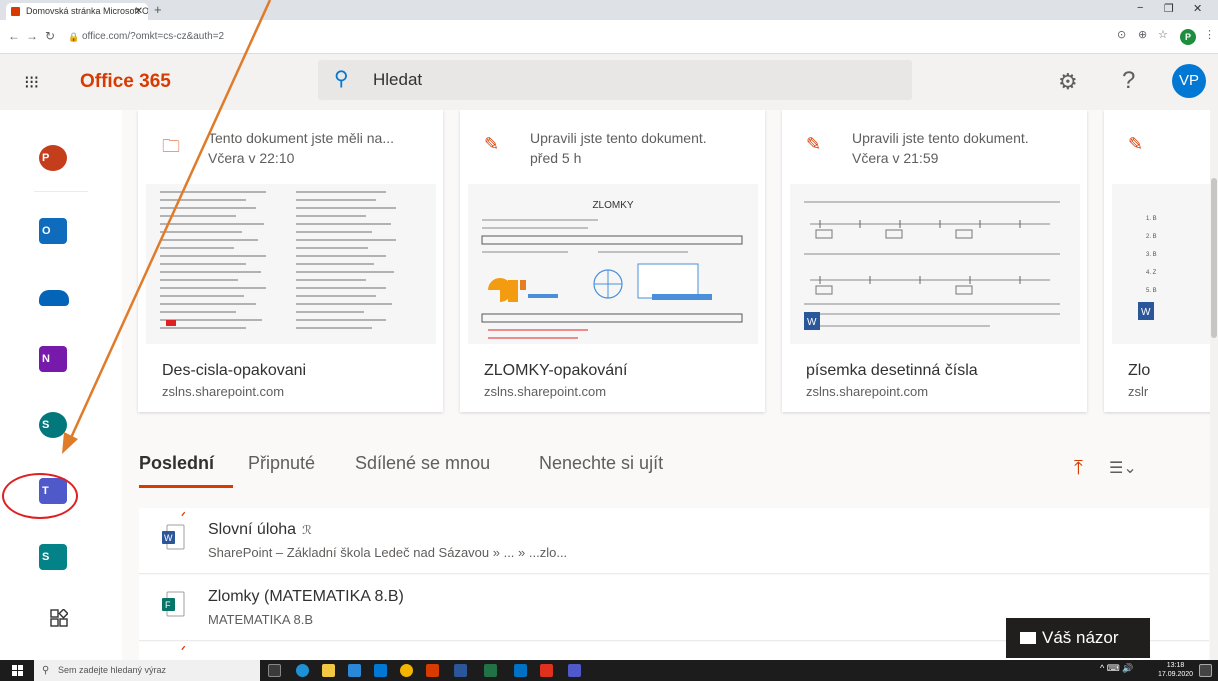 The image size is (1218, 681). What do you see at coordinates (112, 670) in the screenshot?
I see `taskbar-search-placeholder: Sem zadejte hledaný výraz` at bounding box center [112, 670].